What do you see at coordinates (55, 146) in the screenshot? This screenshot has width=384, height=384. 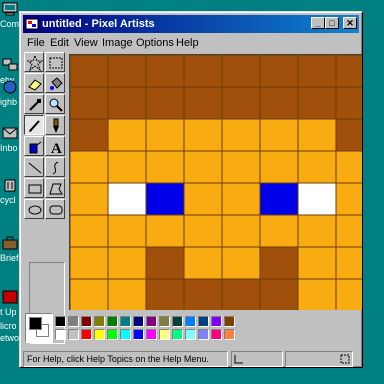 I see `tool-text: A` at bounding box center [55, 146].